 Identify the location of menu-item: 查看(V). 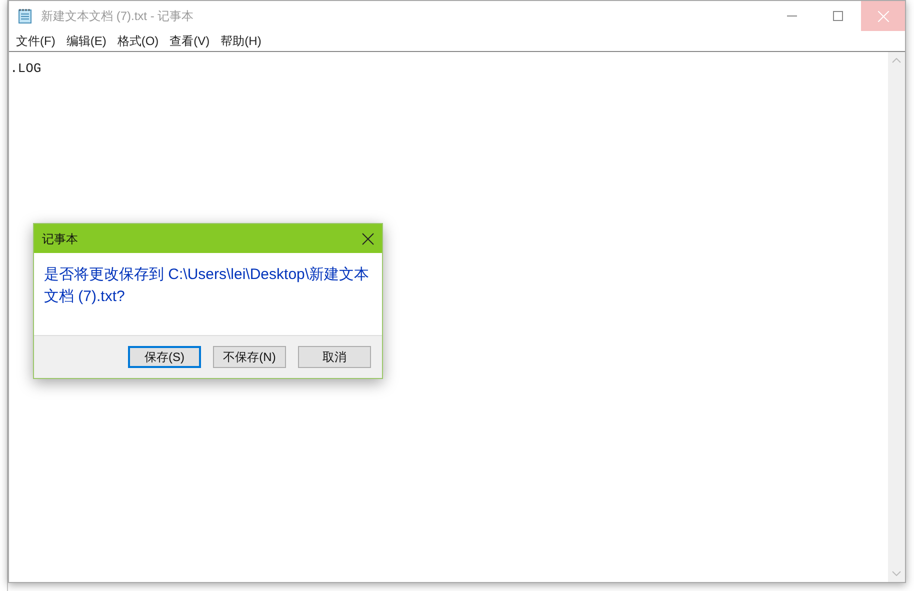
(189, 41).